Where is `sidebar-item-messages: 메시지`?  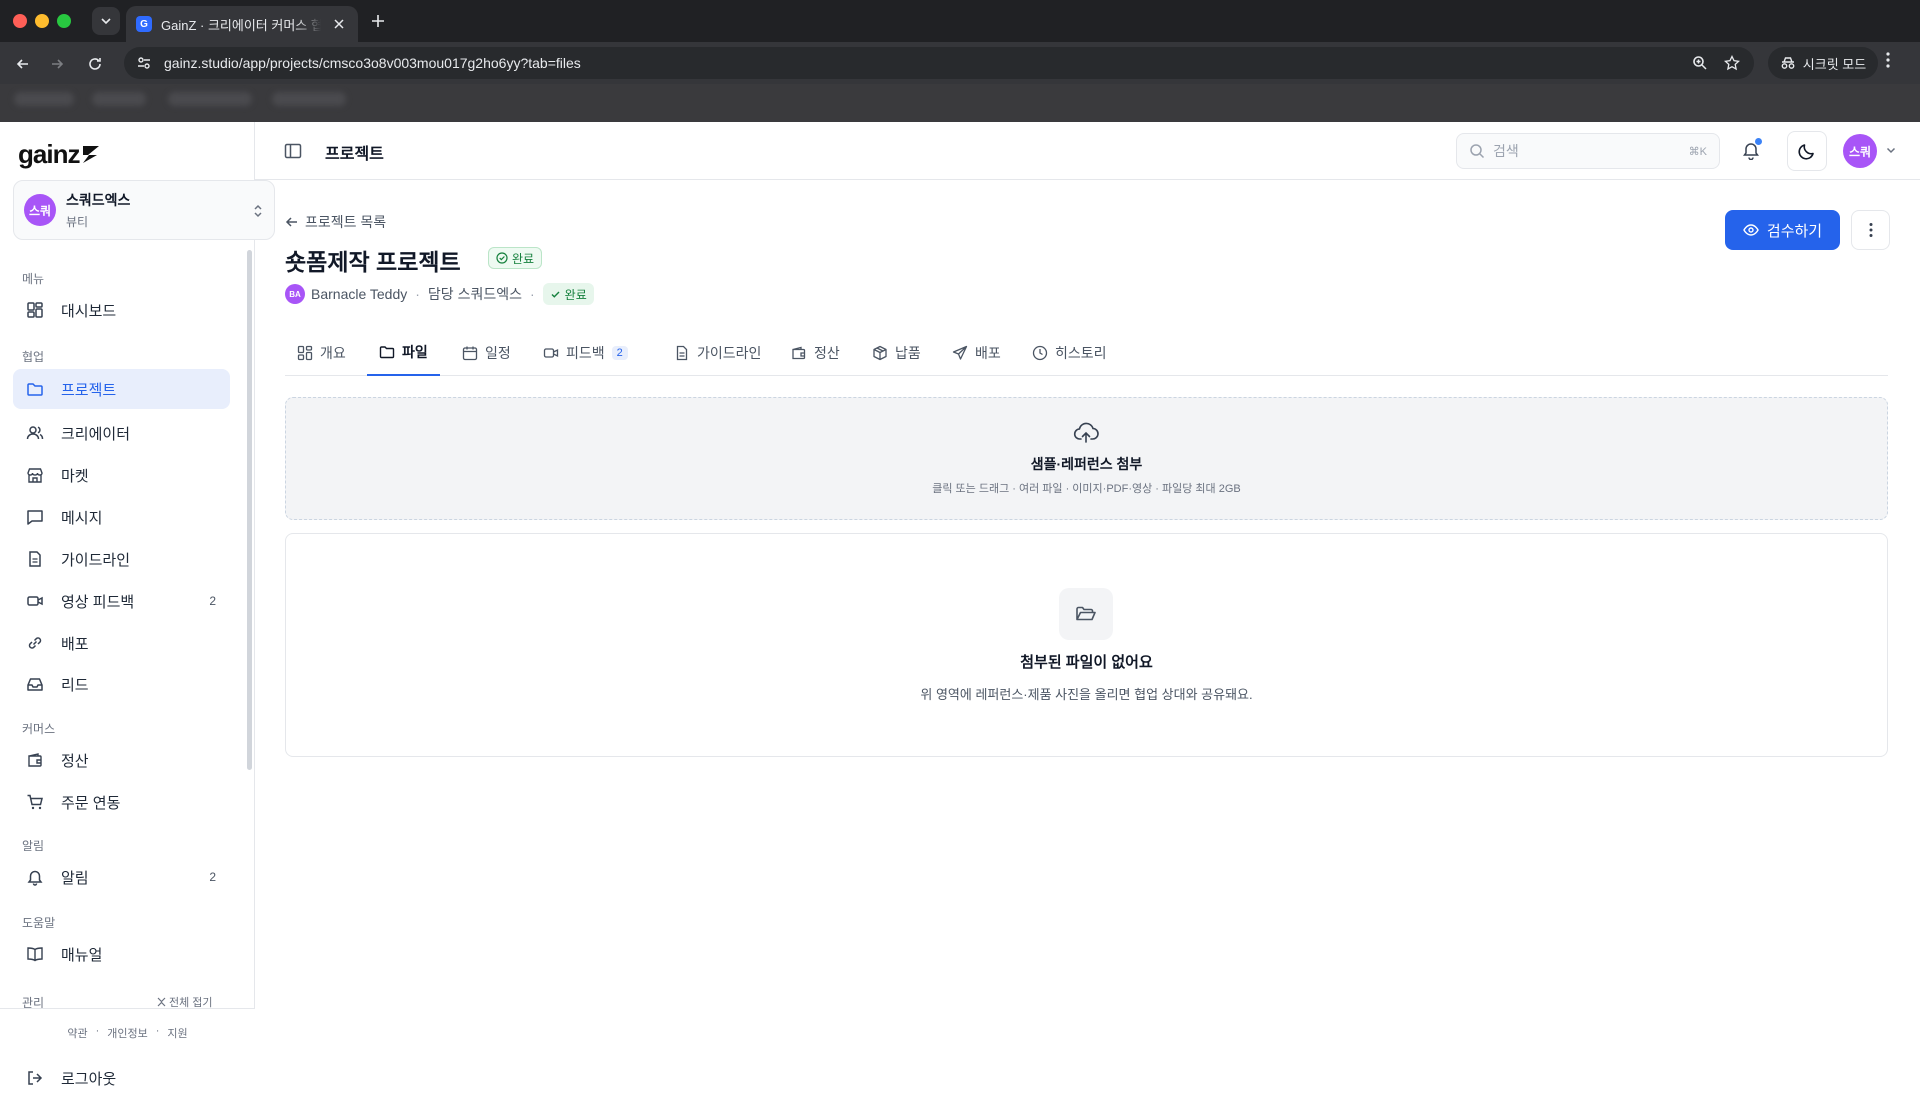 sidebar-item-messages: 메시지 is located at coordinates (121, 517).